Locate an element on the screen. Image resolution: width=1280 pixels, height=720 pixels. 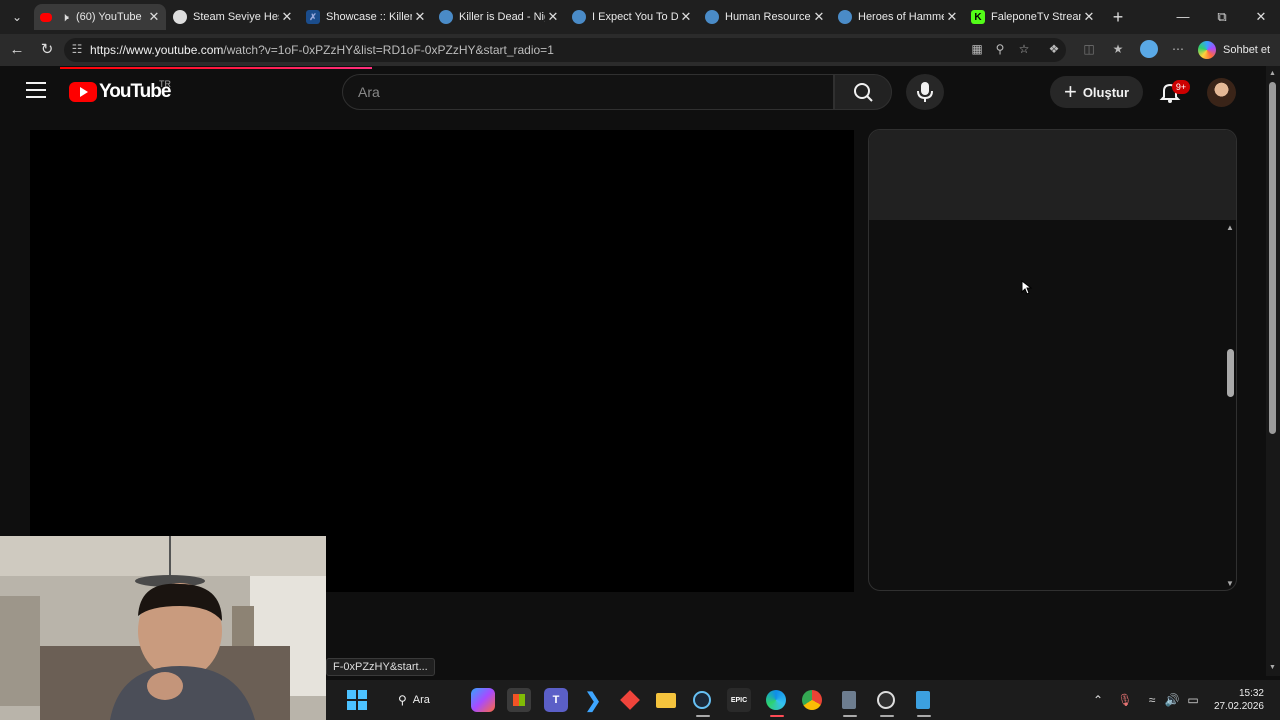
store-icon is located at coordinates (519, 700).